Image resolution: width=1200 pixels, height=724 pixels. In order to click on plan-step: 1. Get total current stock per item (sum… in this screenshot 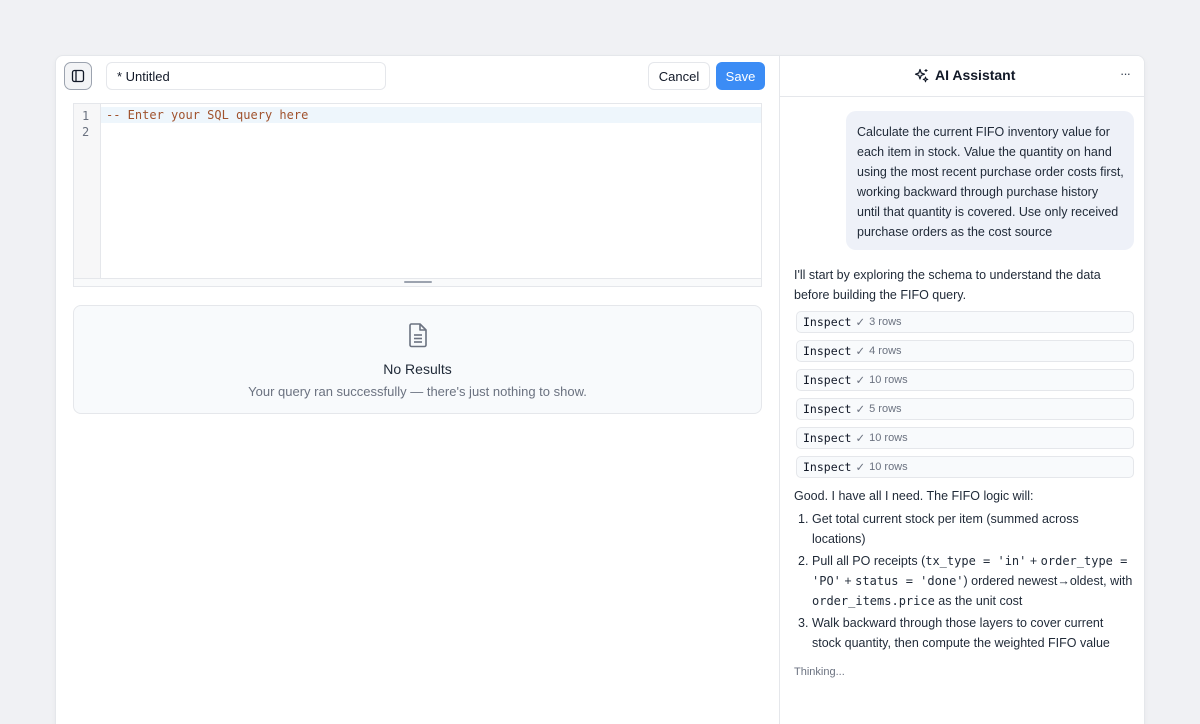, I will do `click(965, 529)`.